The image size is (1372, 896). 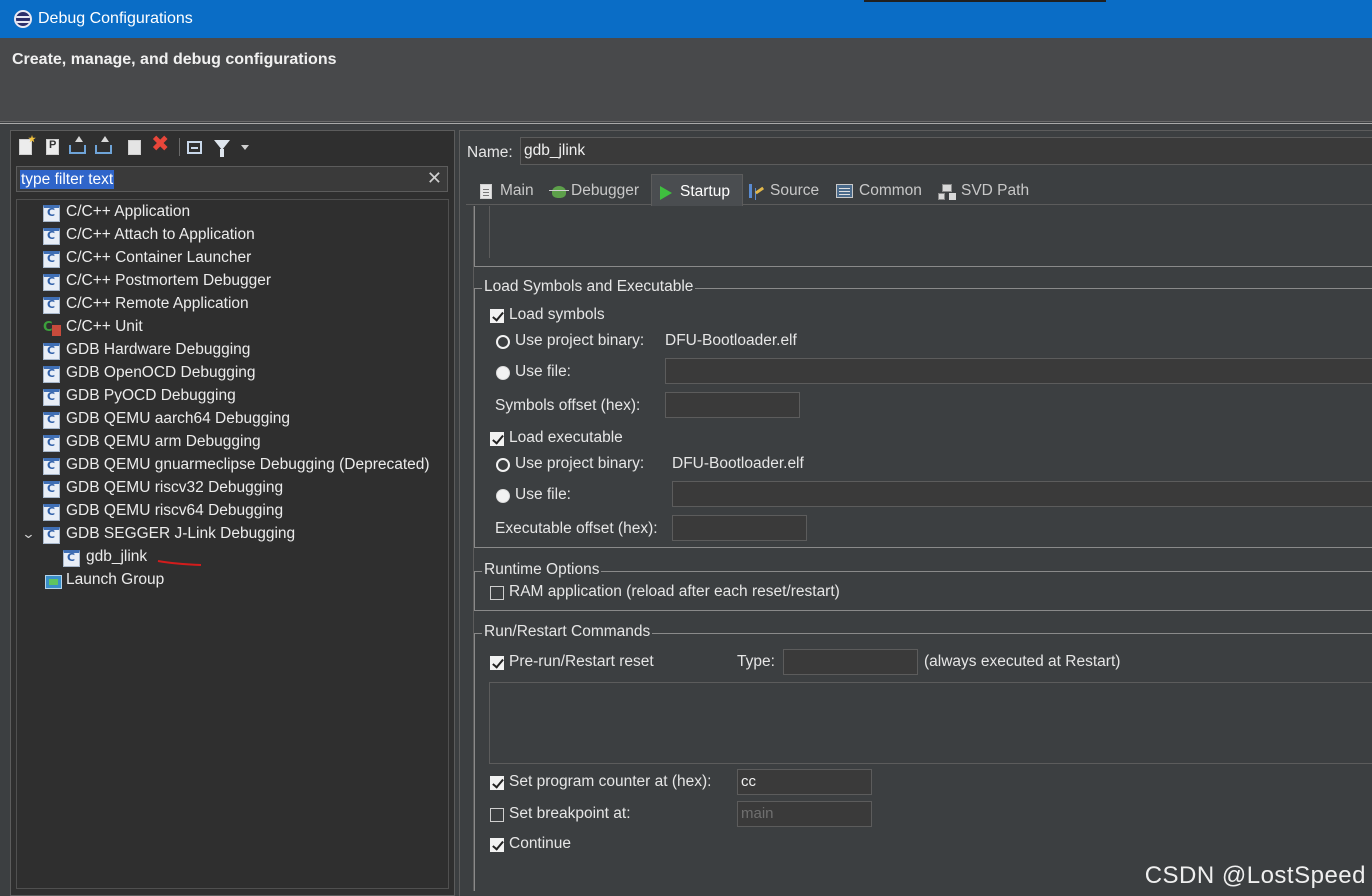 I want to click on tree-item: C C/C++ Unit, so click(x=232, y=328).